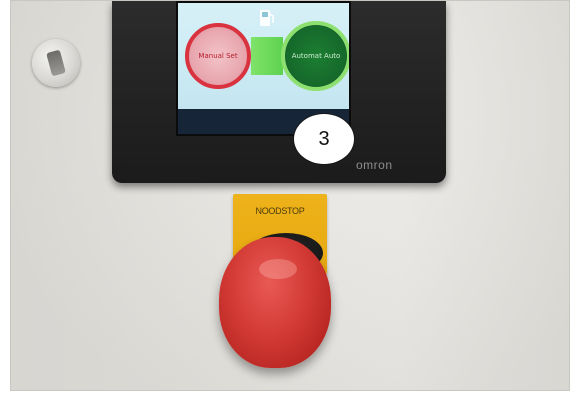 Image resolution: width=573 pixels, height=402 pixels. I want to click on screen-content: Manual Set Automat Auto, so click(263, 56).